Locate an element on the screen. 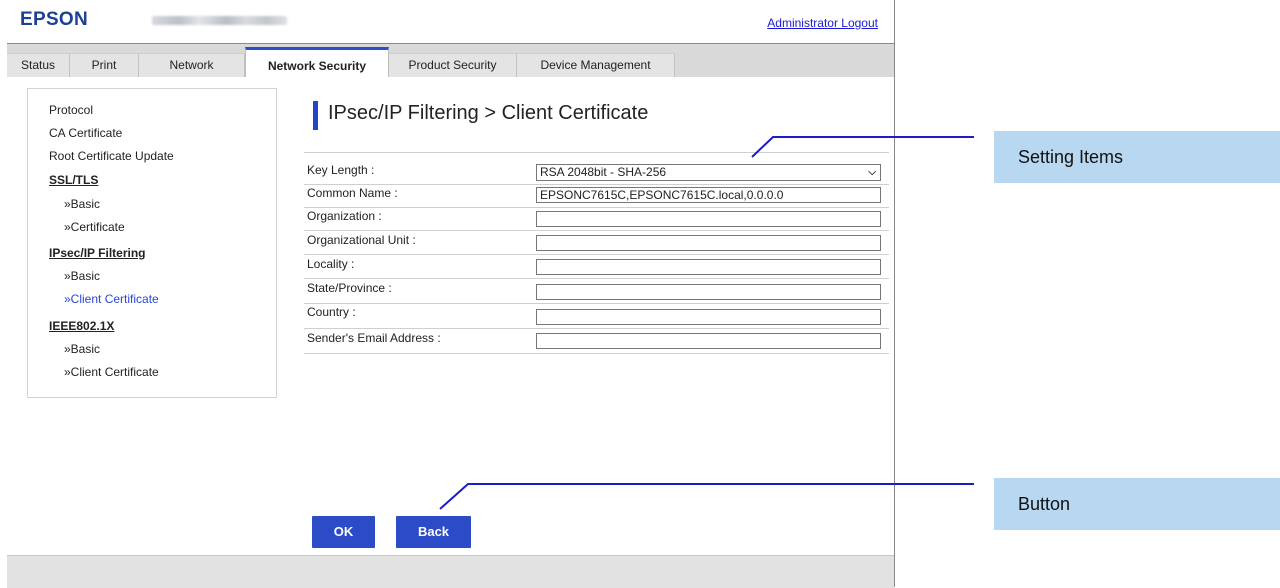 The width and height of the screenshot is (1280, 588). button-callout: Button is located at coordinates (1137, 504).